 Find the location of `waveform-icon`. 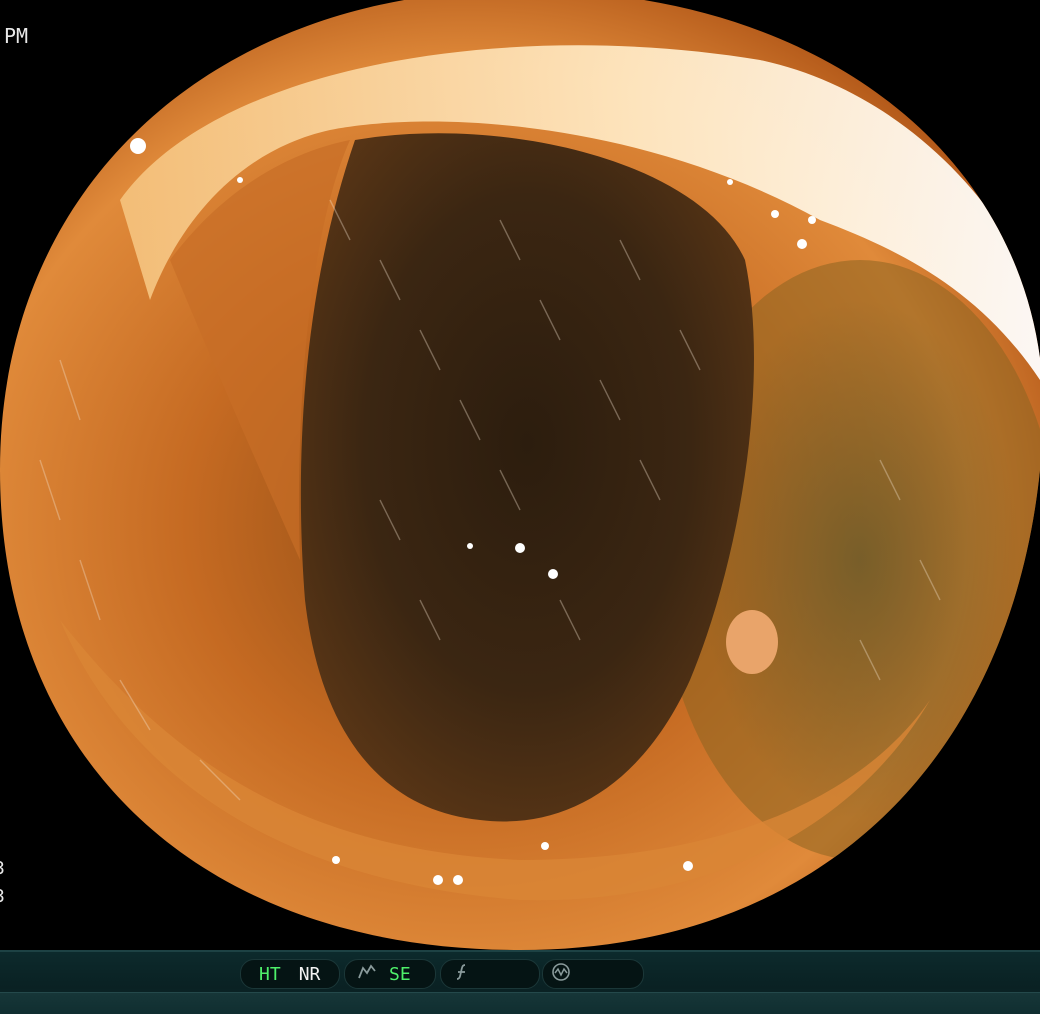

waveform-icon is located at coordinates (561, 974).